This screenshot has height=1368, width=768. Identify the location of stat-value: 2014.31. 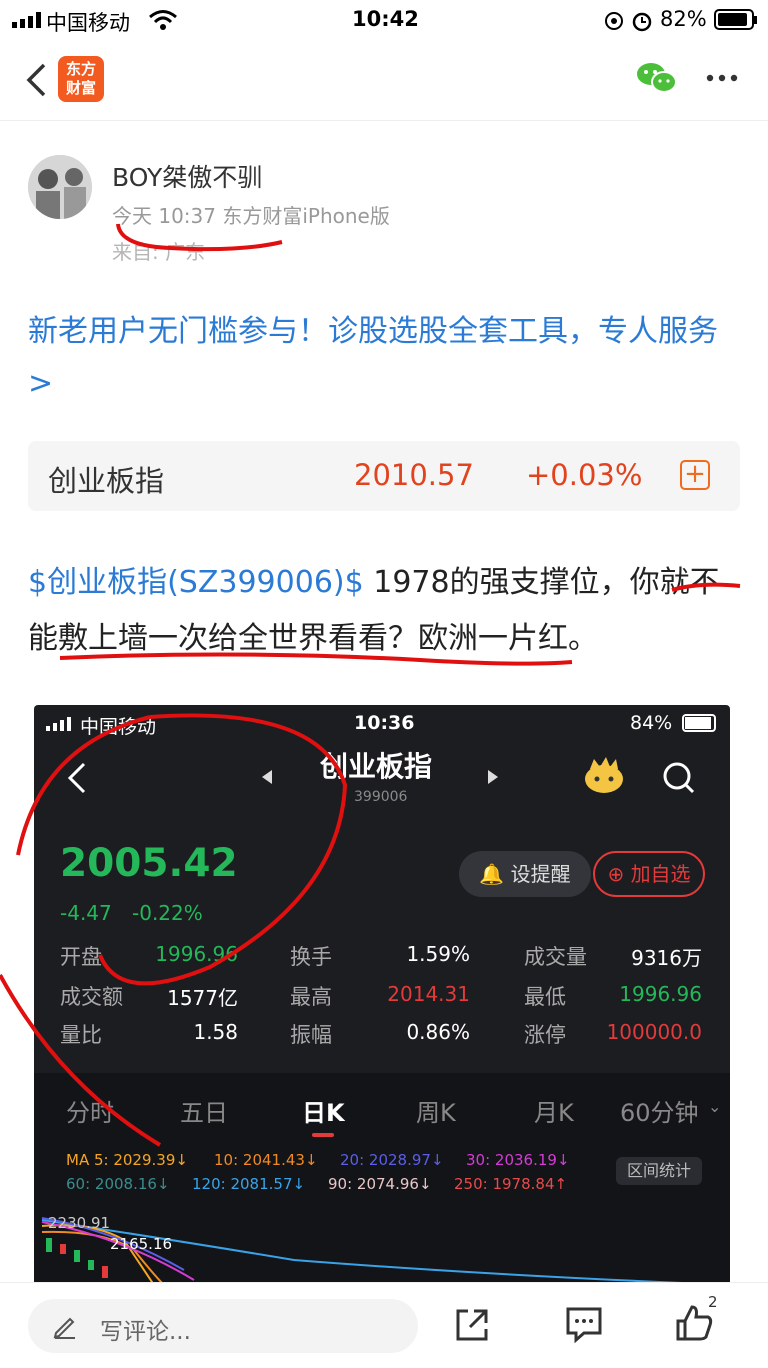
(428, 994).